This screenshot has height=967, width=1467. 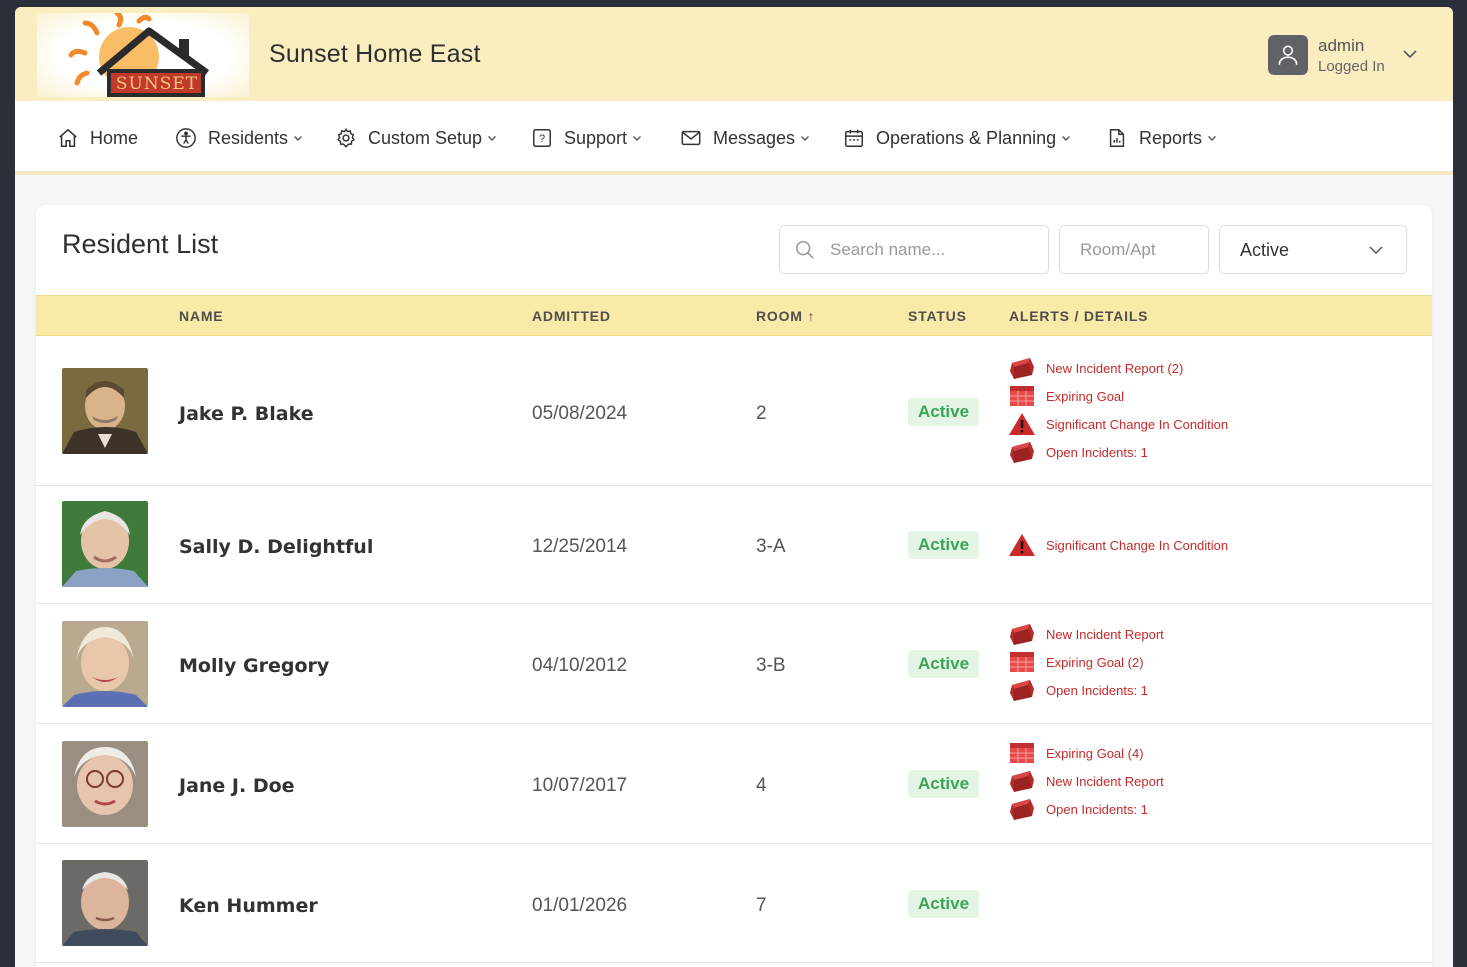 What do you see at coordinates (1086, 753) in the screenshot?
I see `alert-item: Expiring Goal (4)` at bounding box center [1086, 753].